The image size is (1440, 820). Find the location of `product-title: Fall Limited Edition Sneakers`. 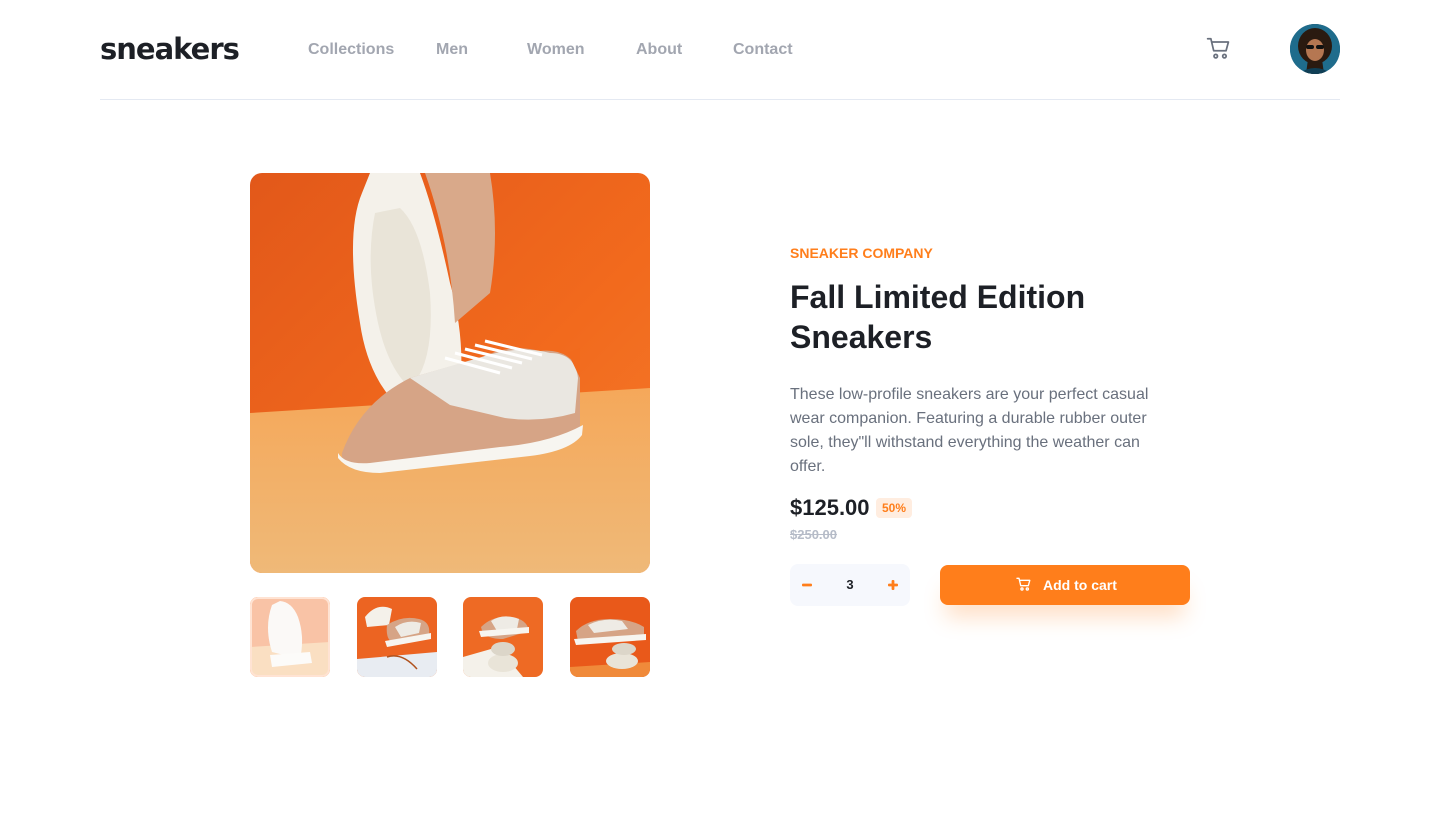

product-title: Fall Limited Edition Sneakers is located at coordinates (938, 317).